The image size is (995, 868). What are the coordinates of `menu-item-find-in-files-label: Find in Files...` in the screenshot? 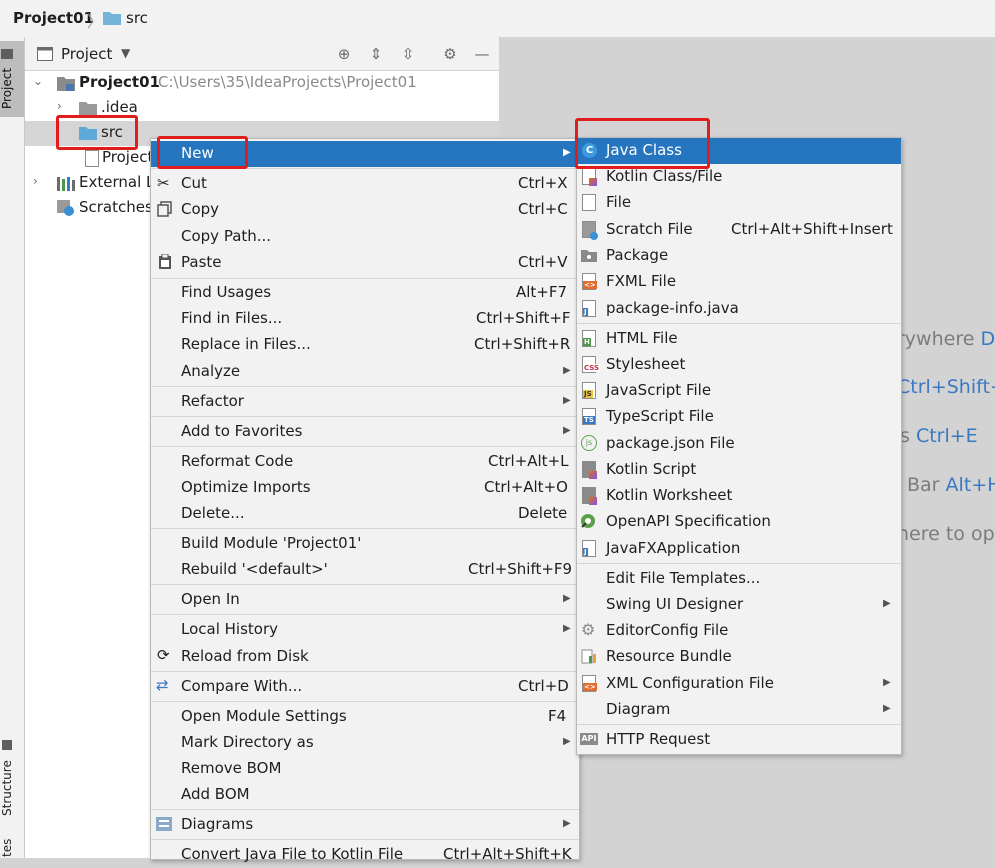 It's located at (232, 318).